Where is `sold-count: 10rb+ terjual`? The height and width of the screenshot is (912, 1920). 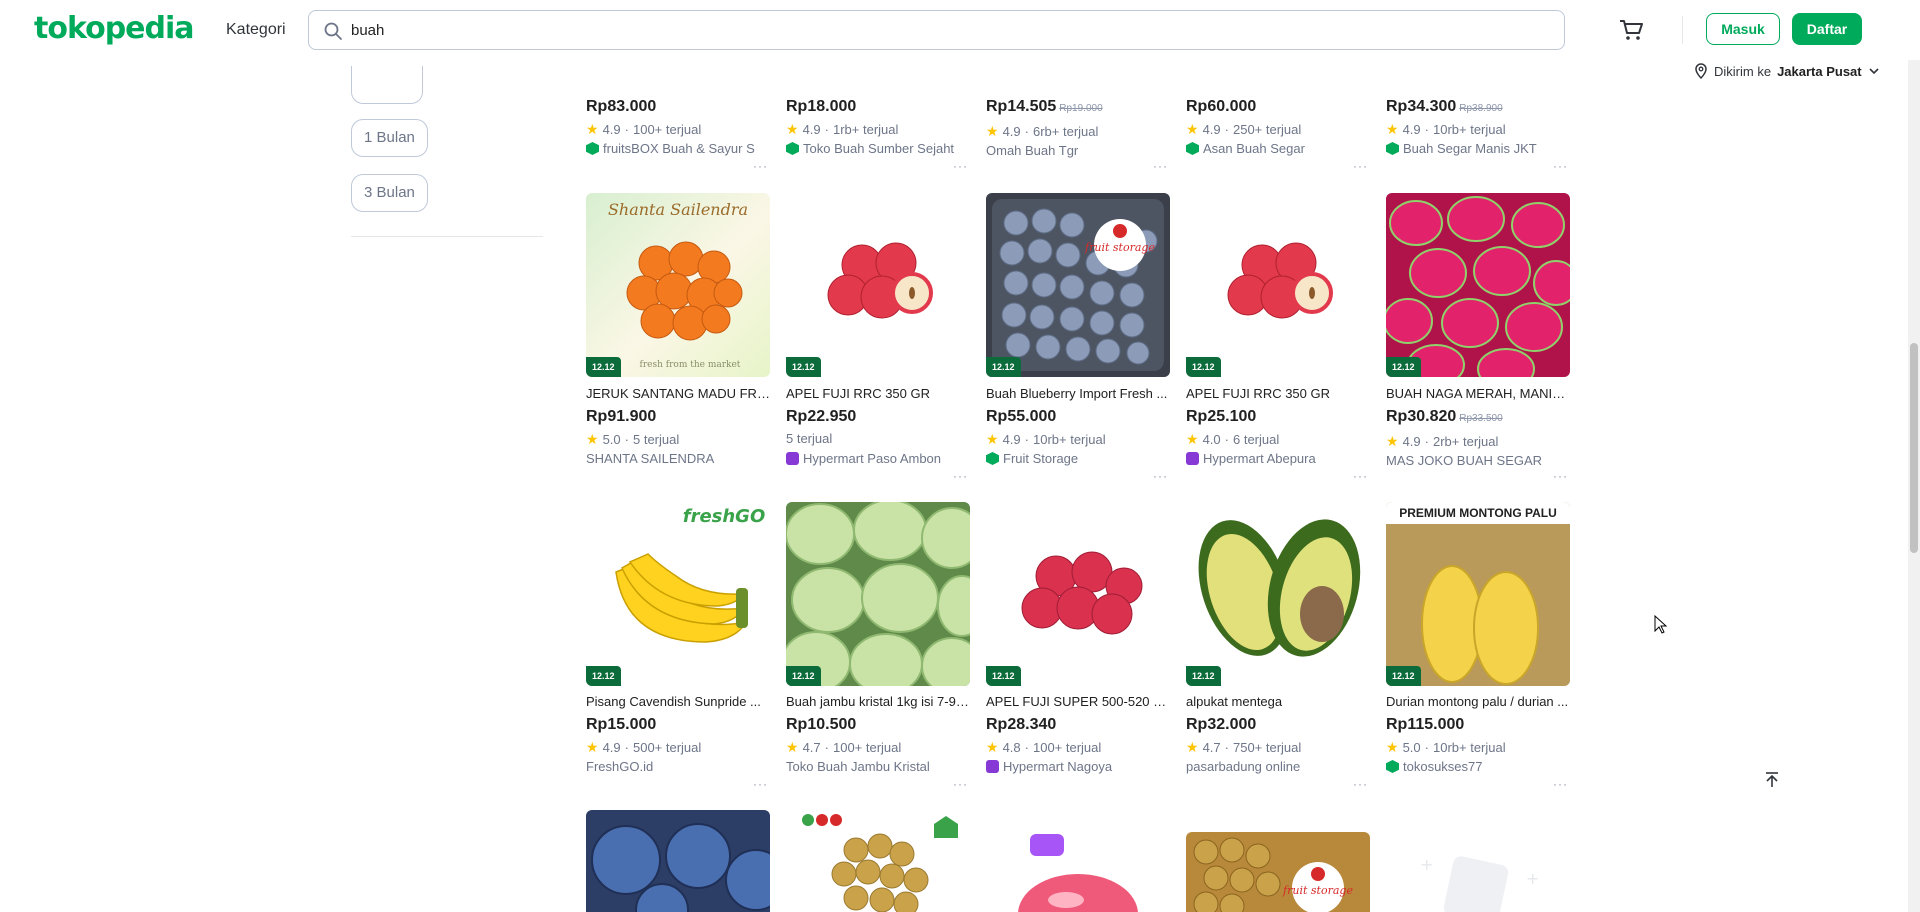 sold-count: 10rb+ terjual is located at coordinates (1469, 129).